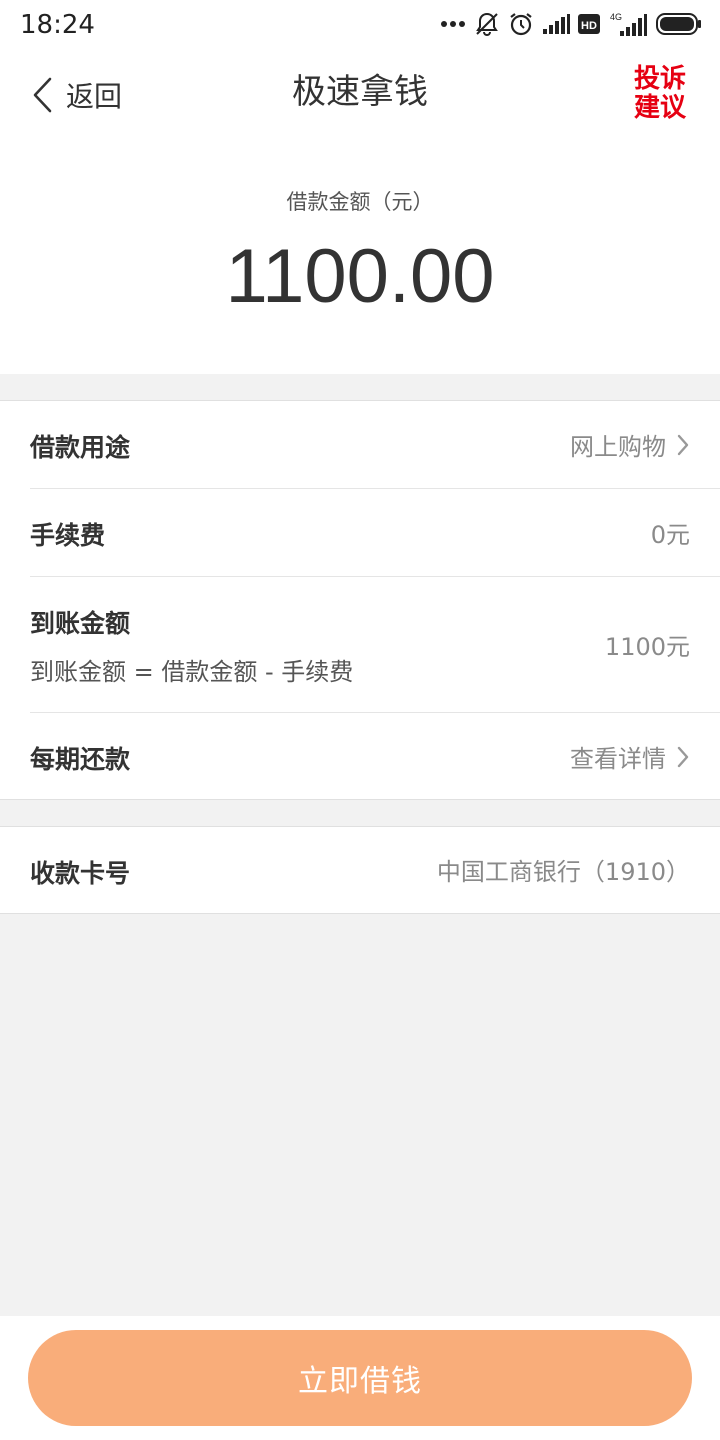  What do you see at coordinates (556, 24) in the screenshot?
I see `signal-icon` at bounding box center [556, 24].